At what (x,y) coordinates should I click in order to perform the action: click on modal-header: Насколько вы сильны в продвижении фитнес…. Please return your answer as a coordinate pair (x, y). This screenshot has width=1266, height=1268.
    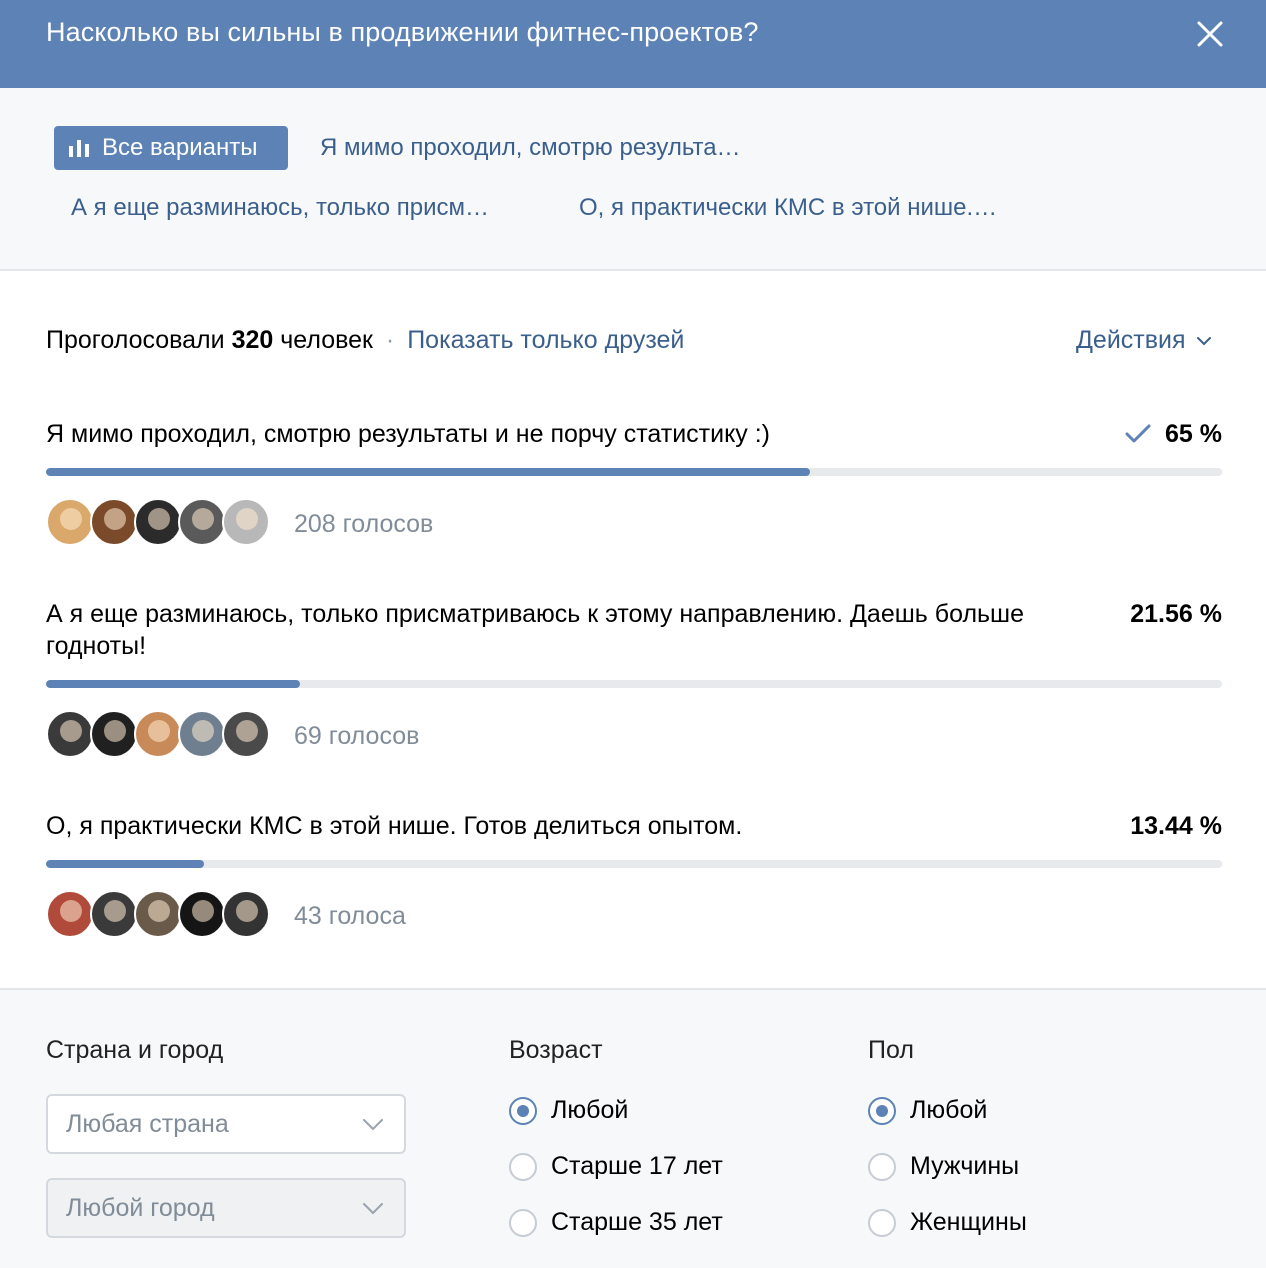
    Looking at the image, I should click on (633, 44).